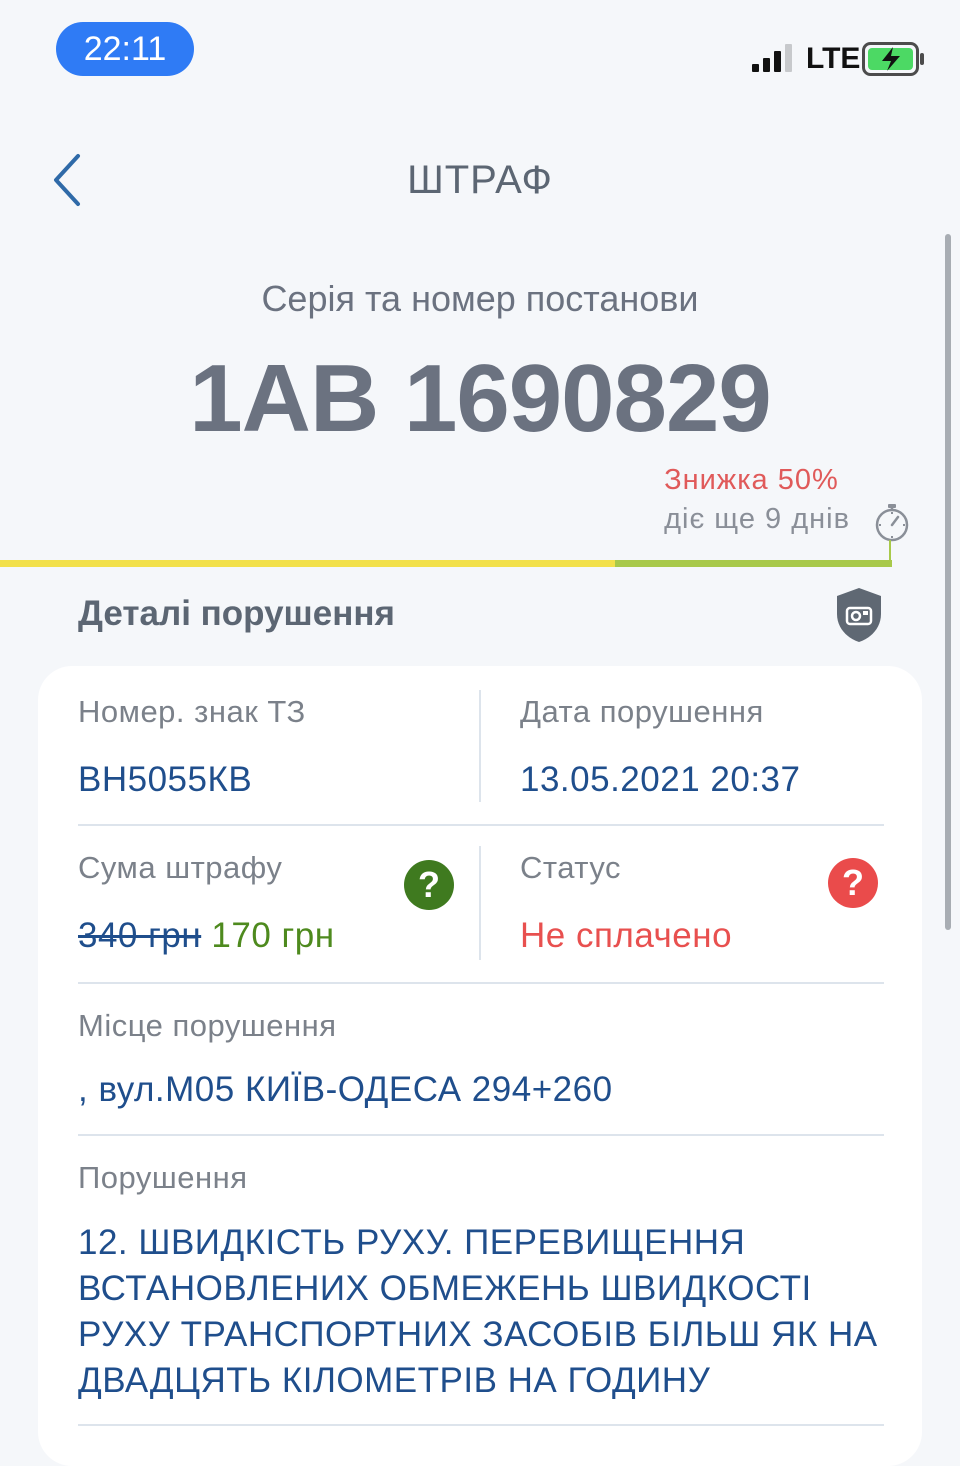  What do you see at coordinates (273, 935) in the screenshot?
I see `fine-new-price: 170 грн` at bounding box center [273, 935].